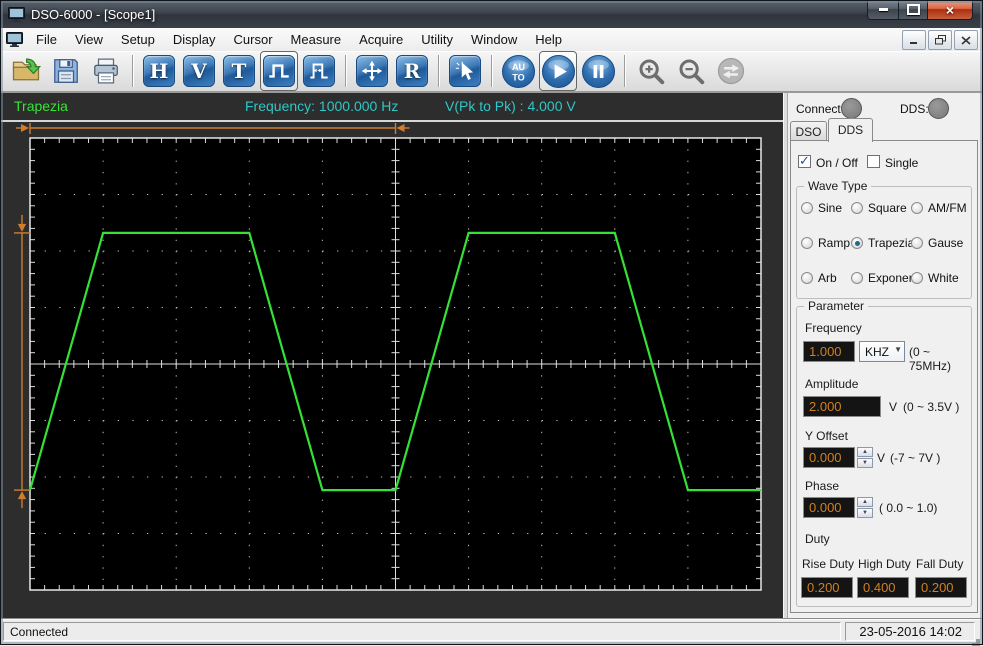  I want to click on autoset-icon: AU TO, so click(518, 71).